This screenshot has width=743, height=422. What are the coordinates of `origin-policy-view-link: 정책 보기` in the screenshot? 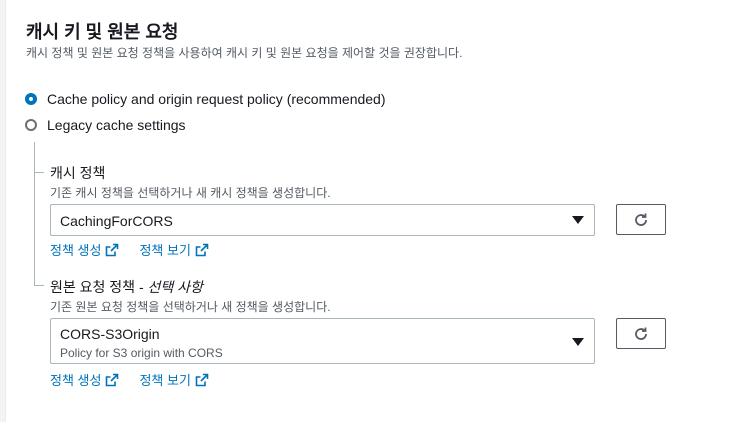 It's located at (174, 379).